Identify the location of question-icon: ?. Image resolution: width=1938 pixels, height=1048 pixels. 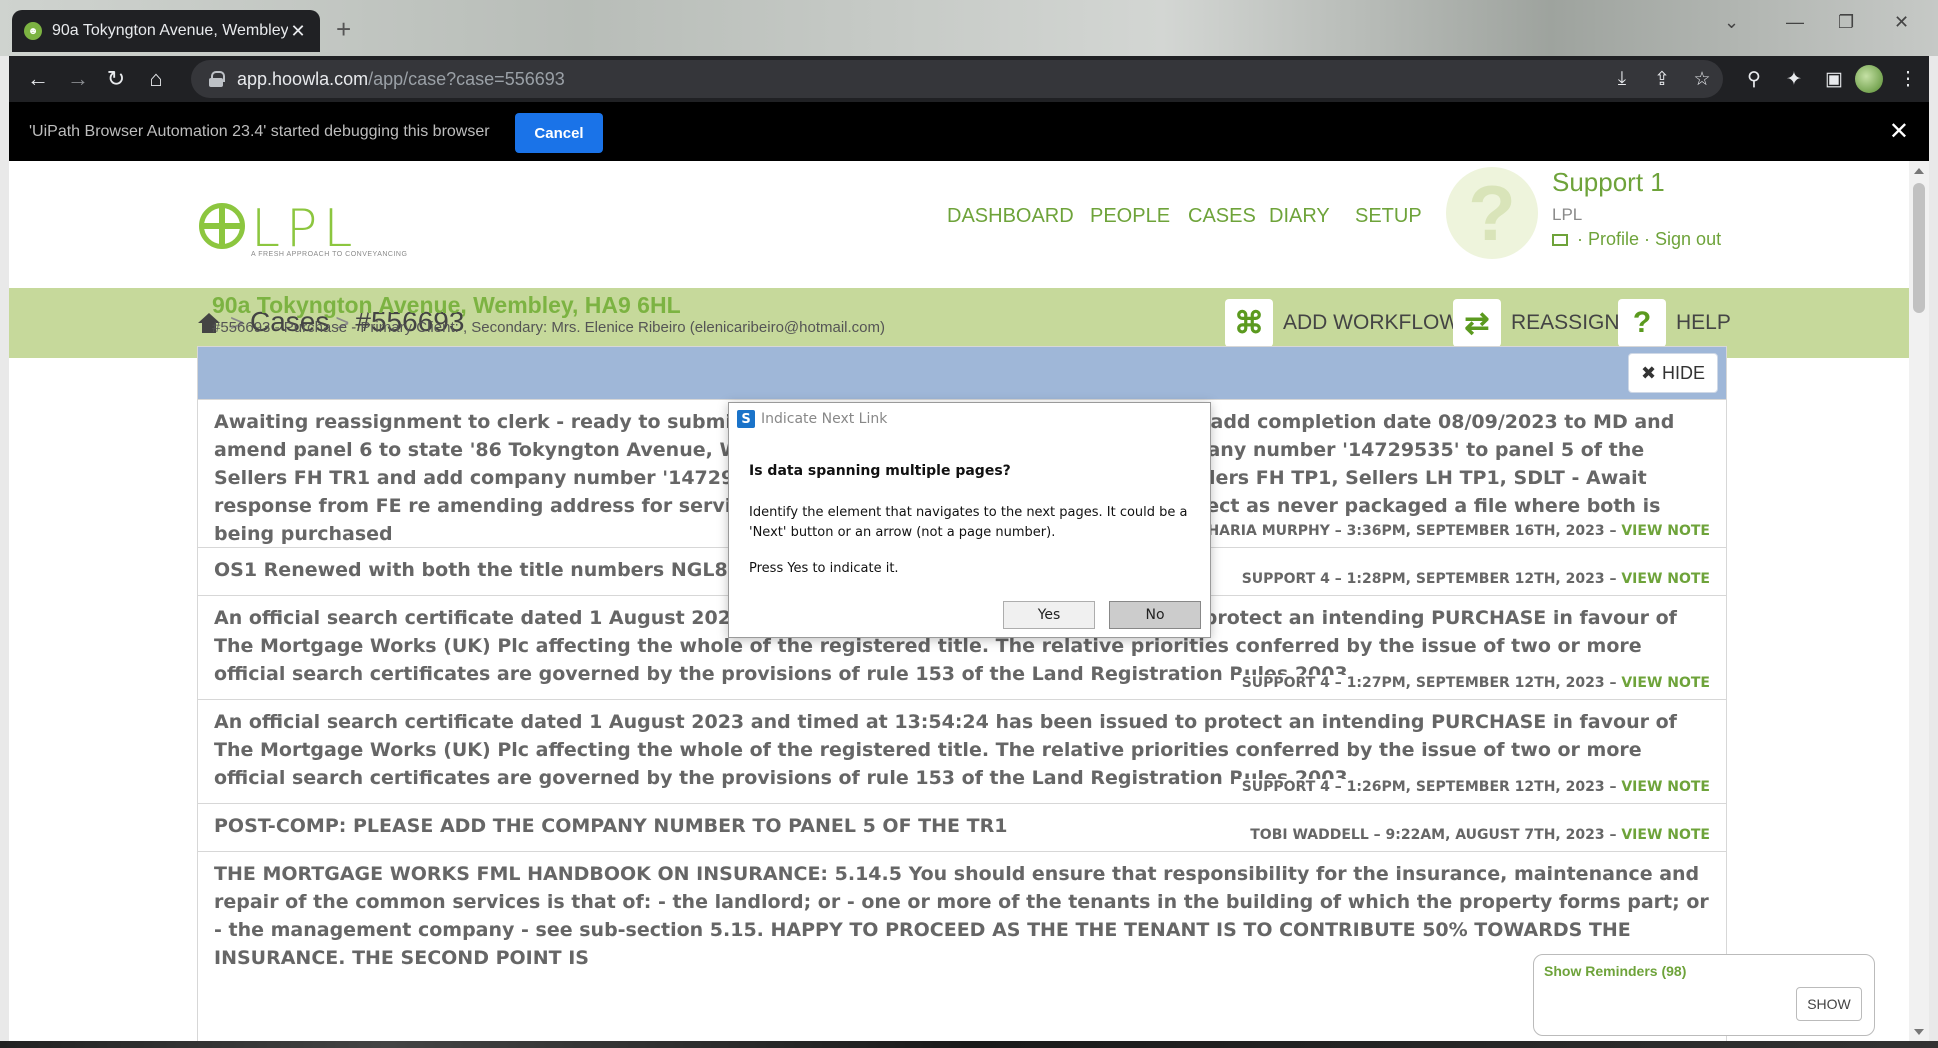
(1642, 323).